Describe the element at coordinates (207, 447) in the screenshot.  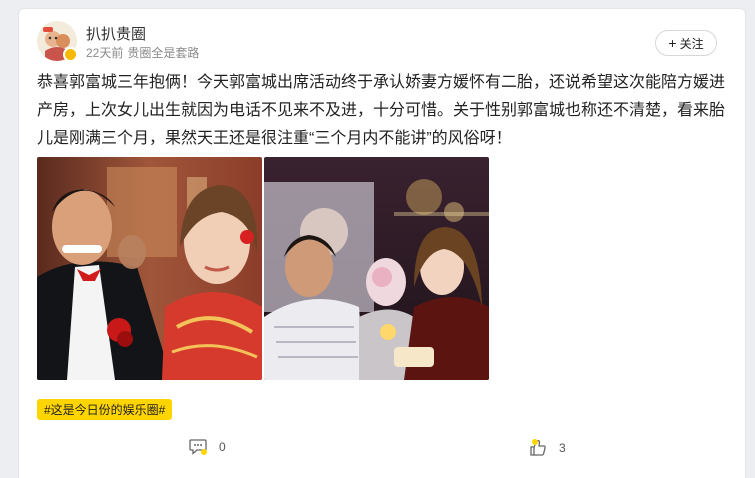
I see `comment-button: 0` at that location.